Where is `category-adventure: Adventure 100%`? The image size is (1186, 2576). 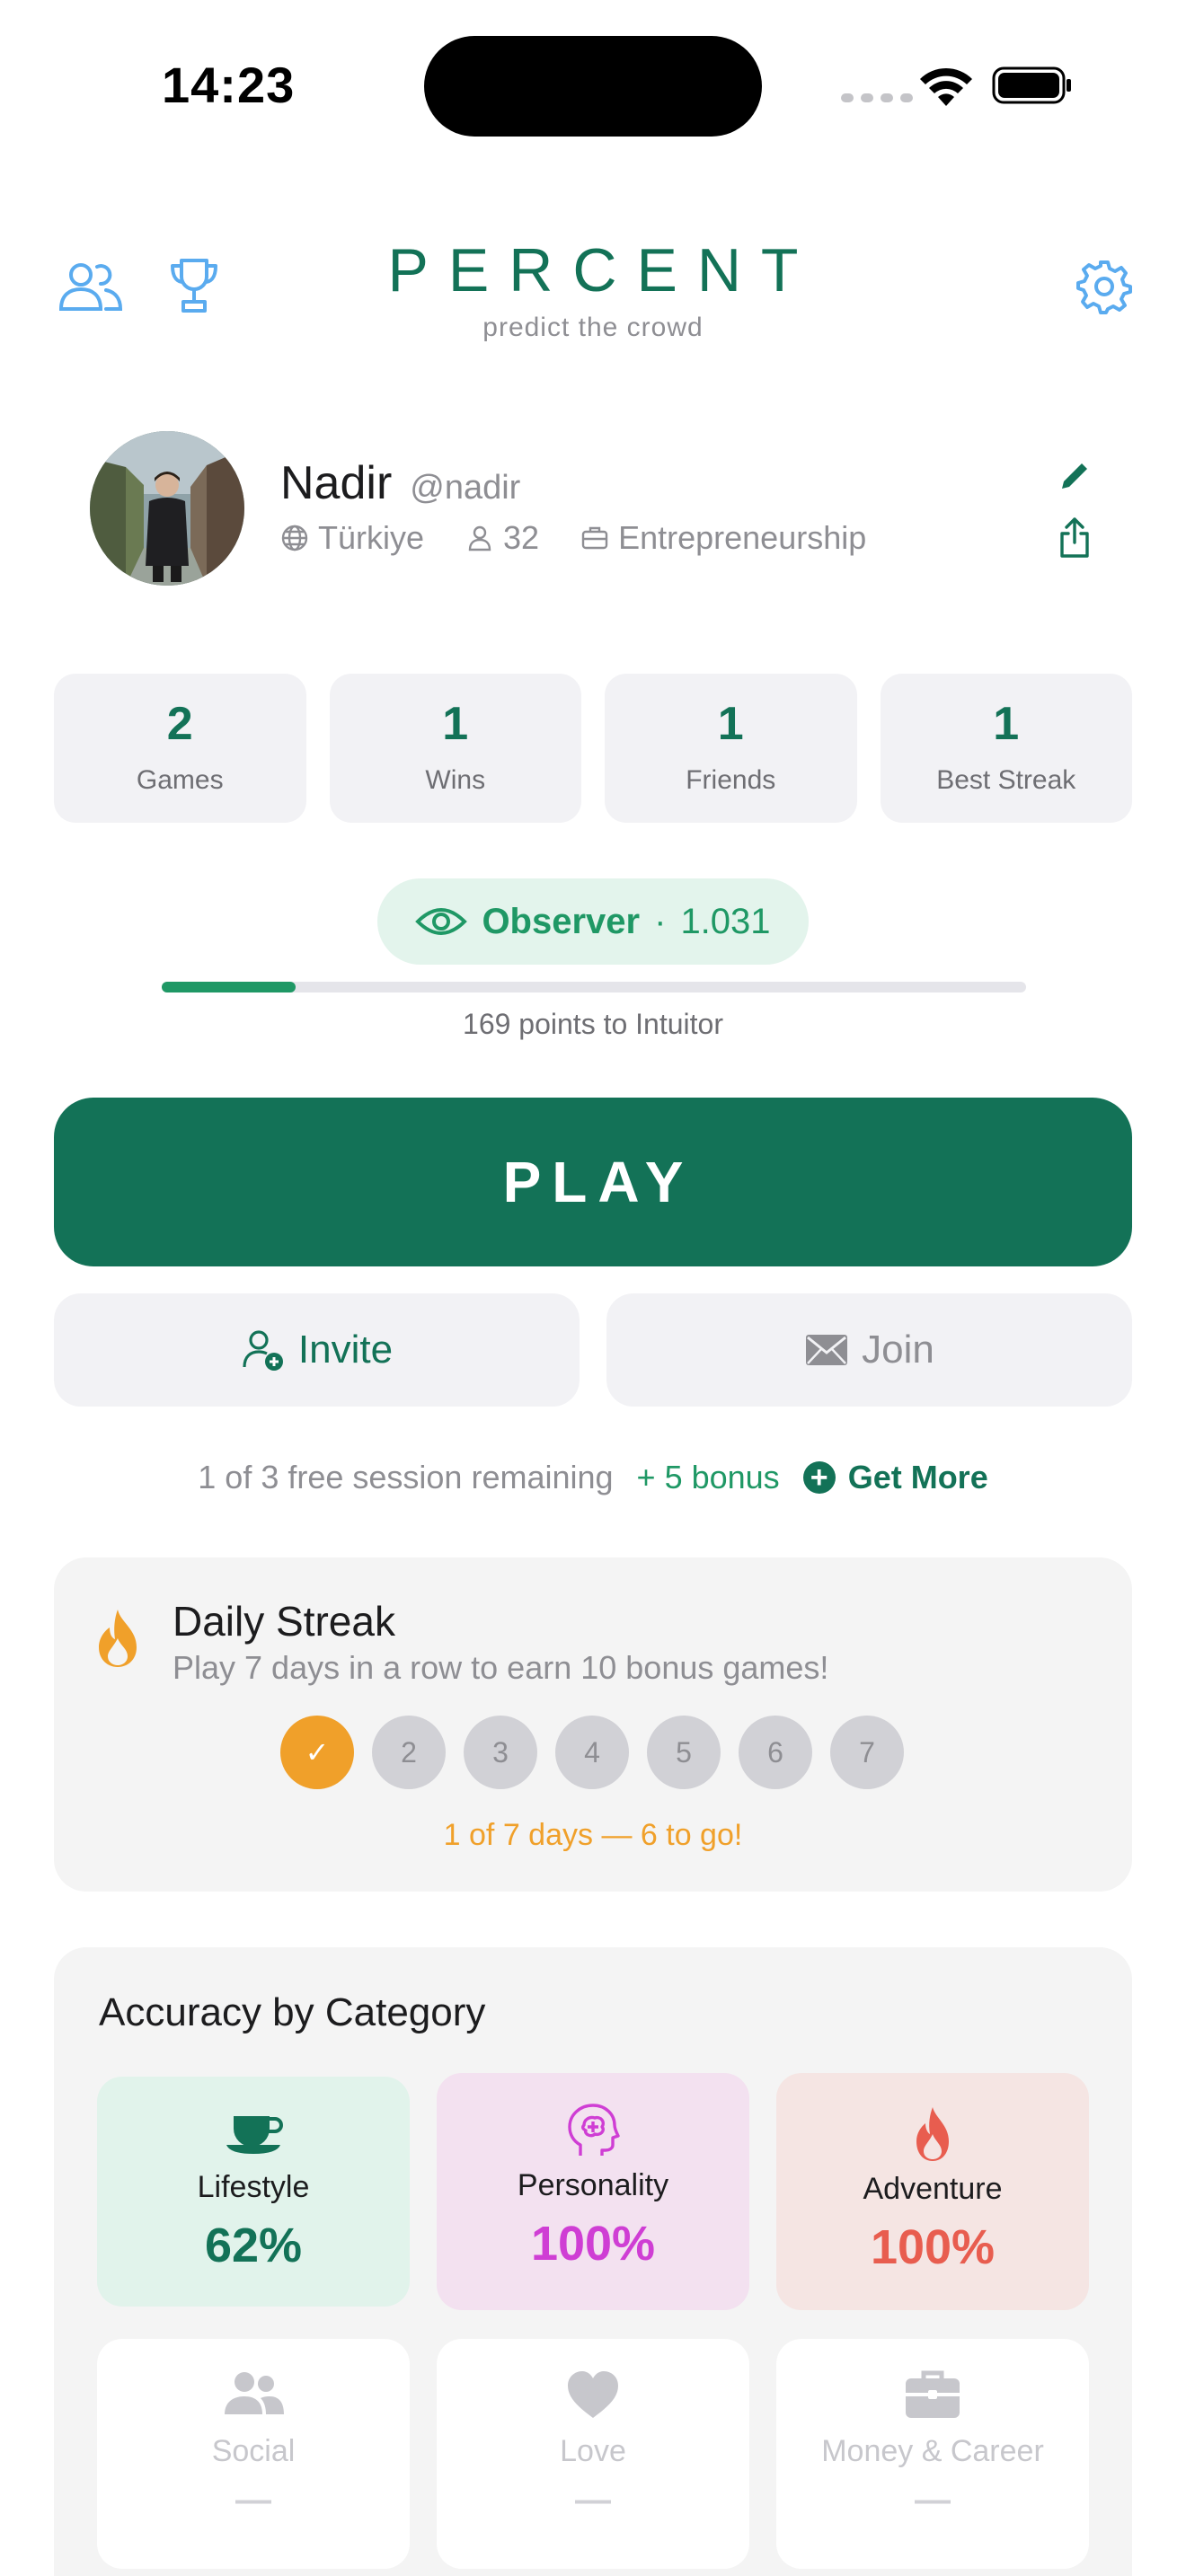 category-adventure: Adventure 100% is located at coordinates (932, 2191).